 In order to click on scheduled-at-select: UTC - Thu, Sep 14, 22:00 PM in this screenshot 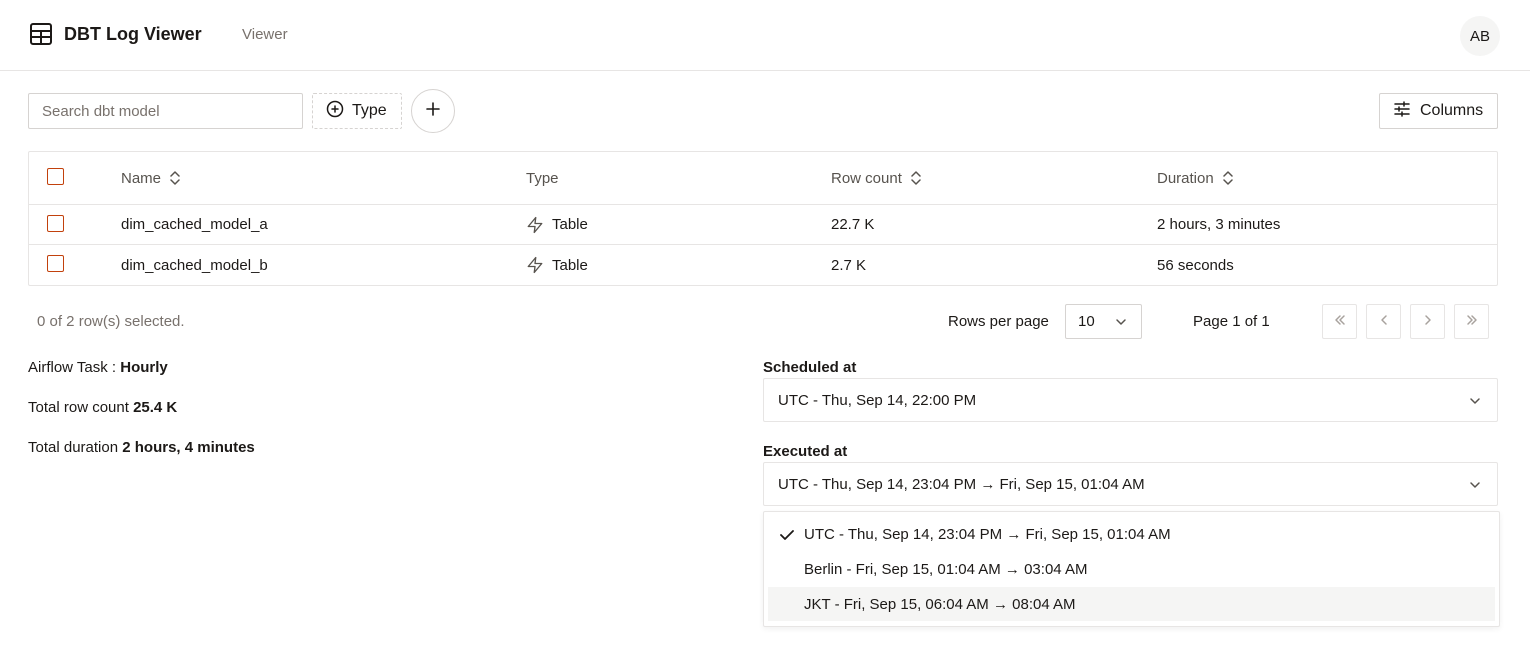, I will do `click(1130, 400)`.